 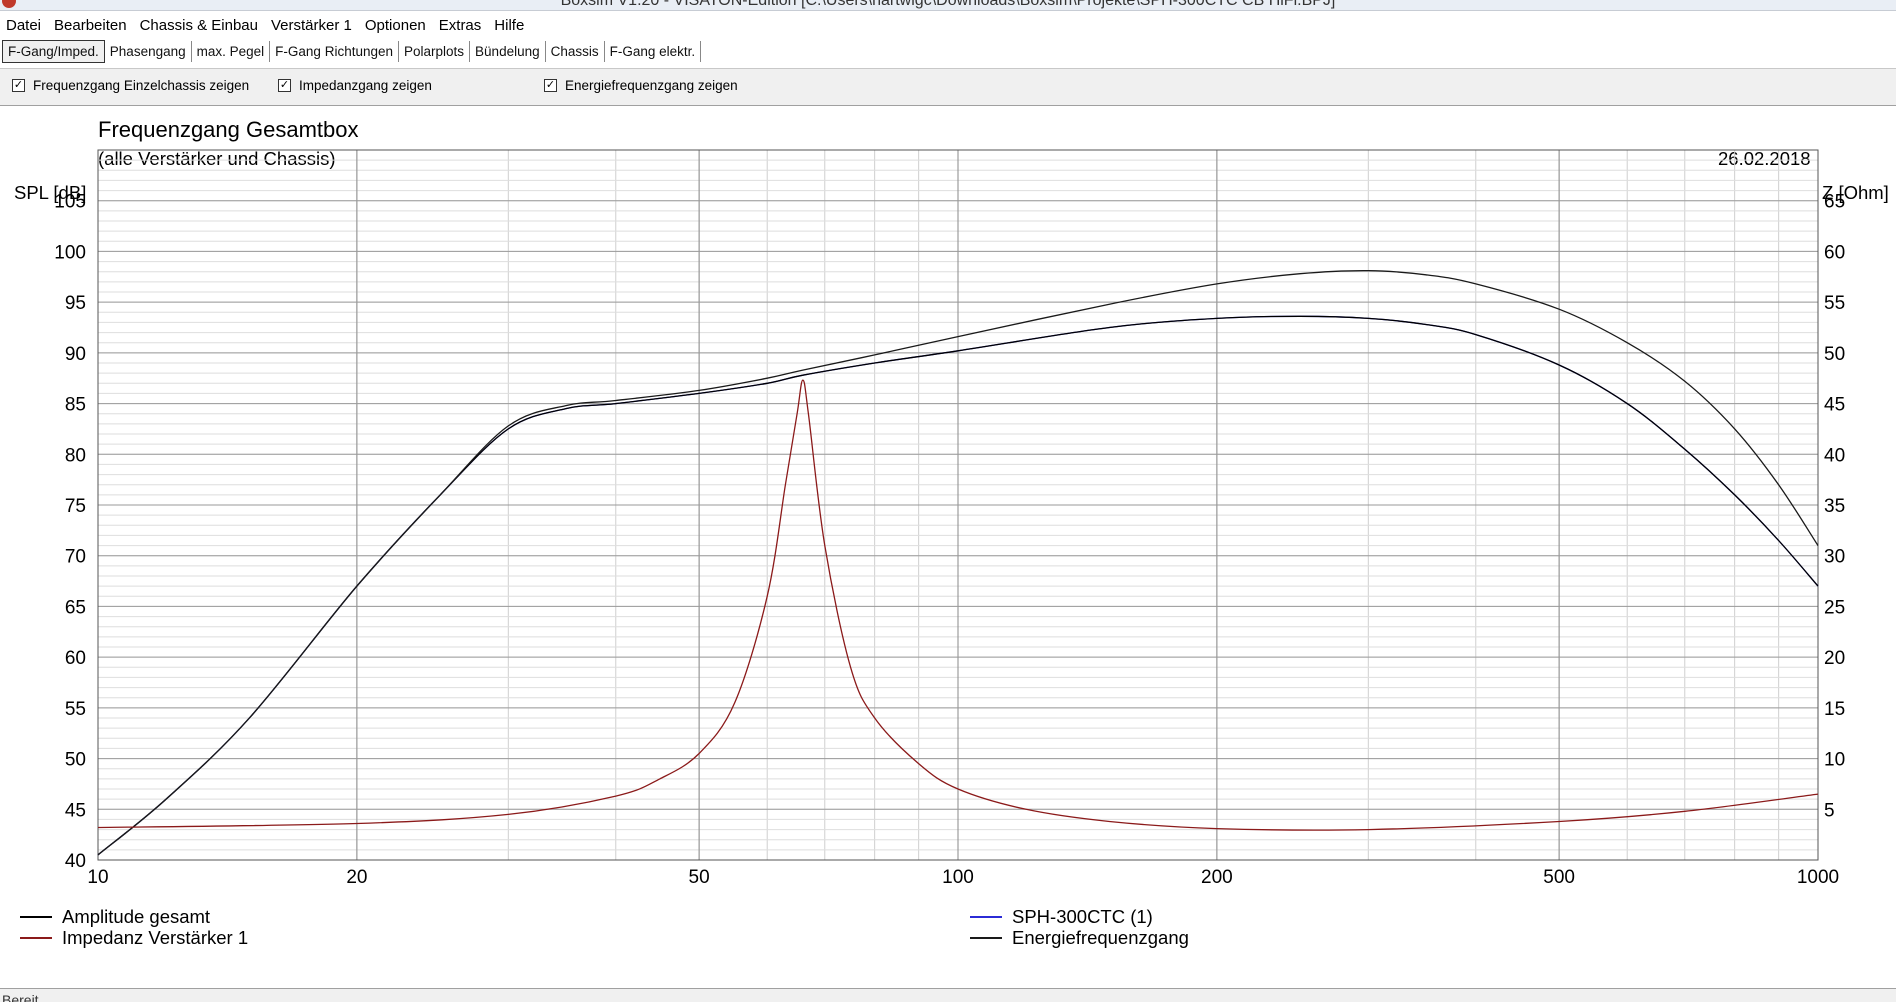 I want to click on legend-label: Amplitude gesamt, so click(x=136, y=916).